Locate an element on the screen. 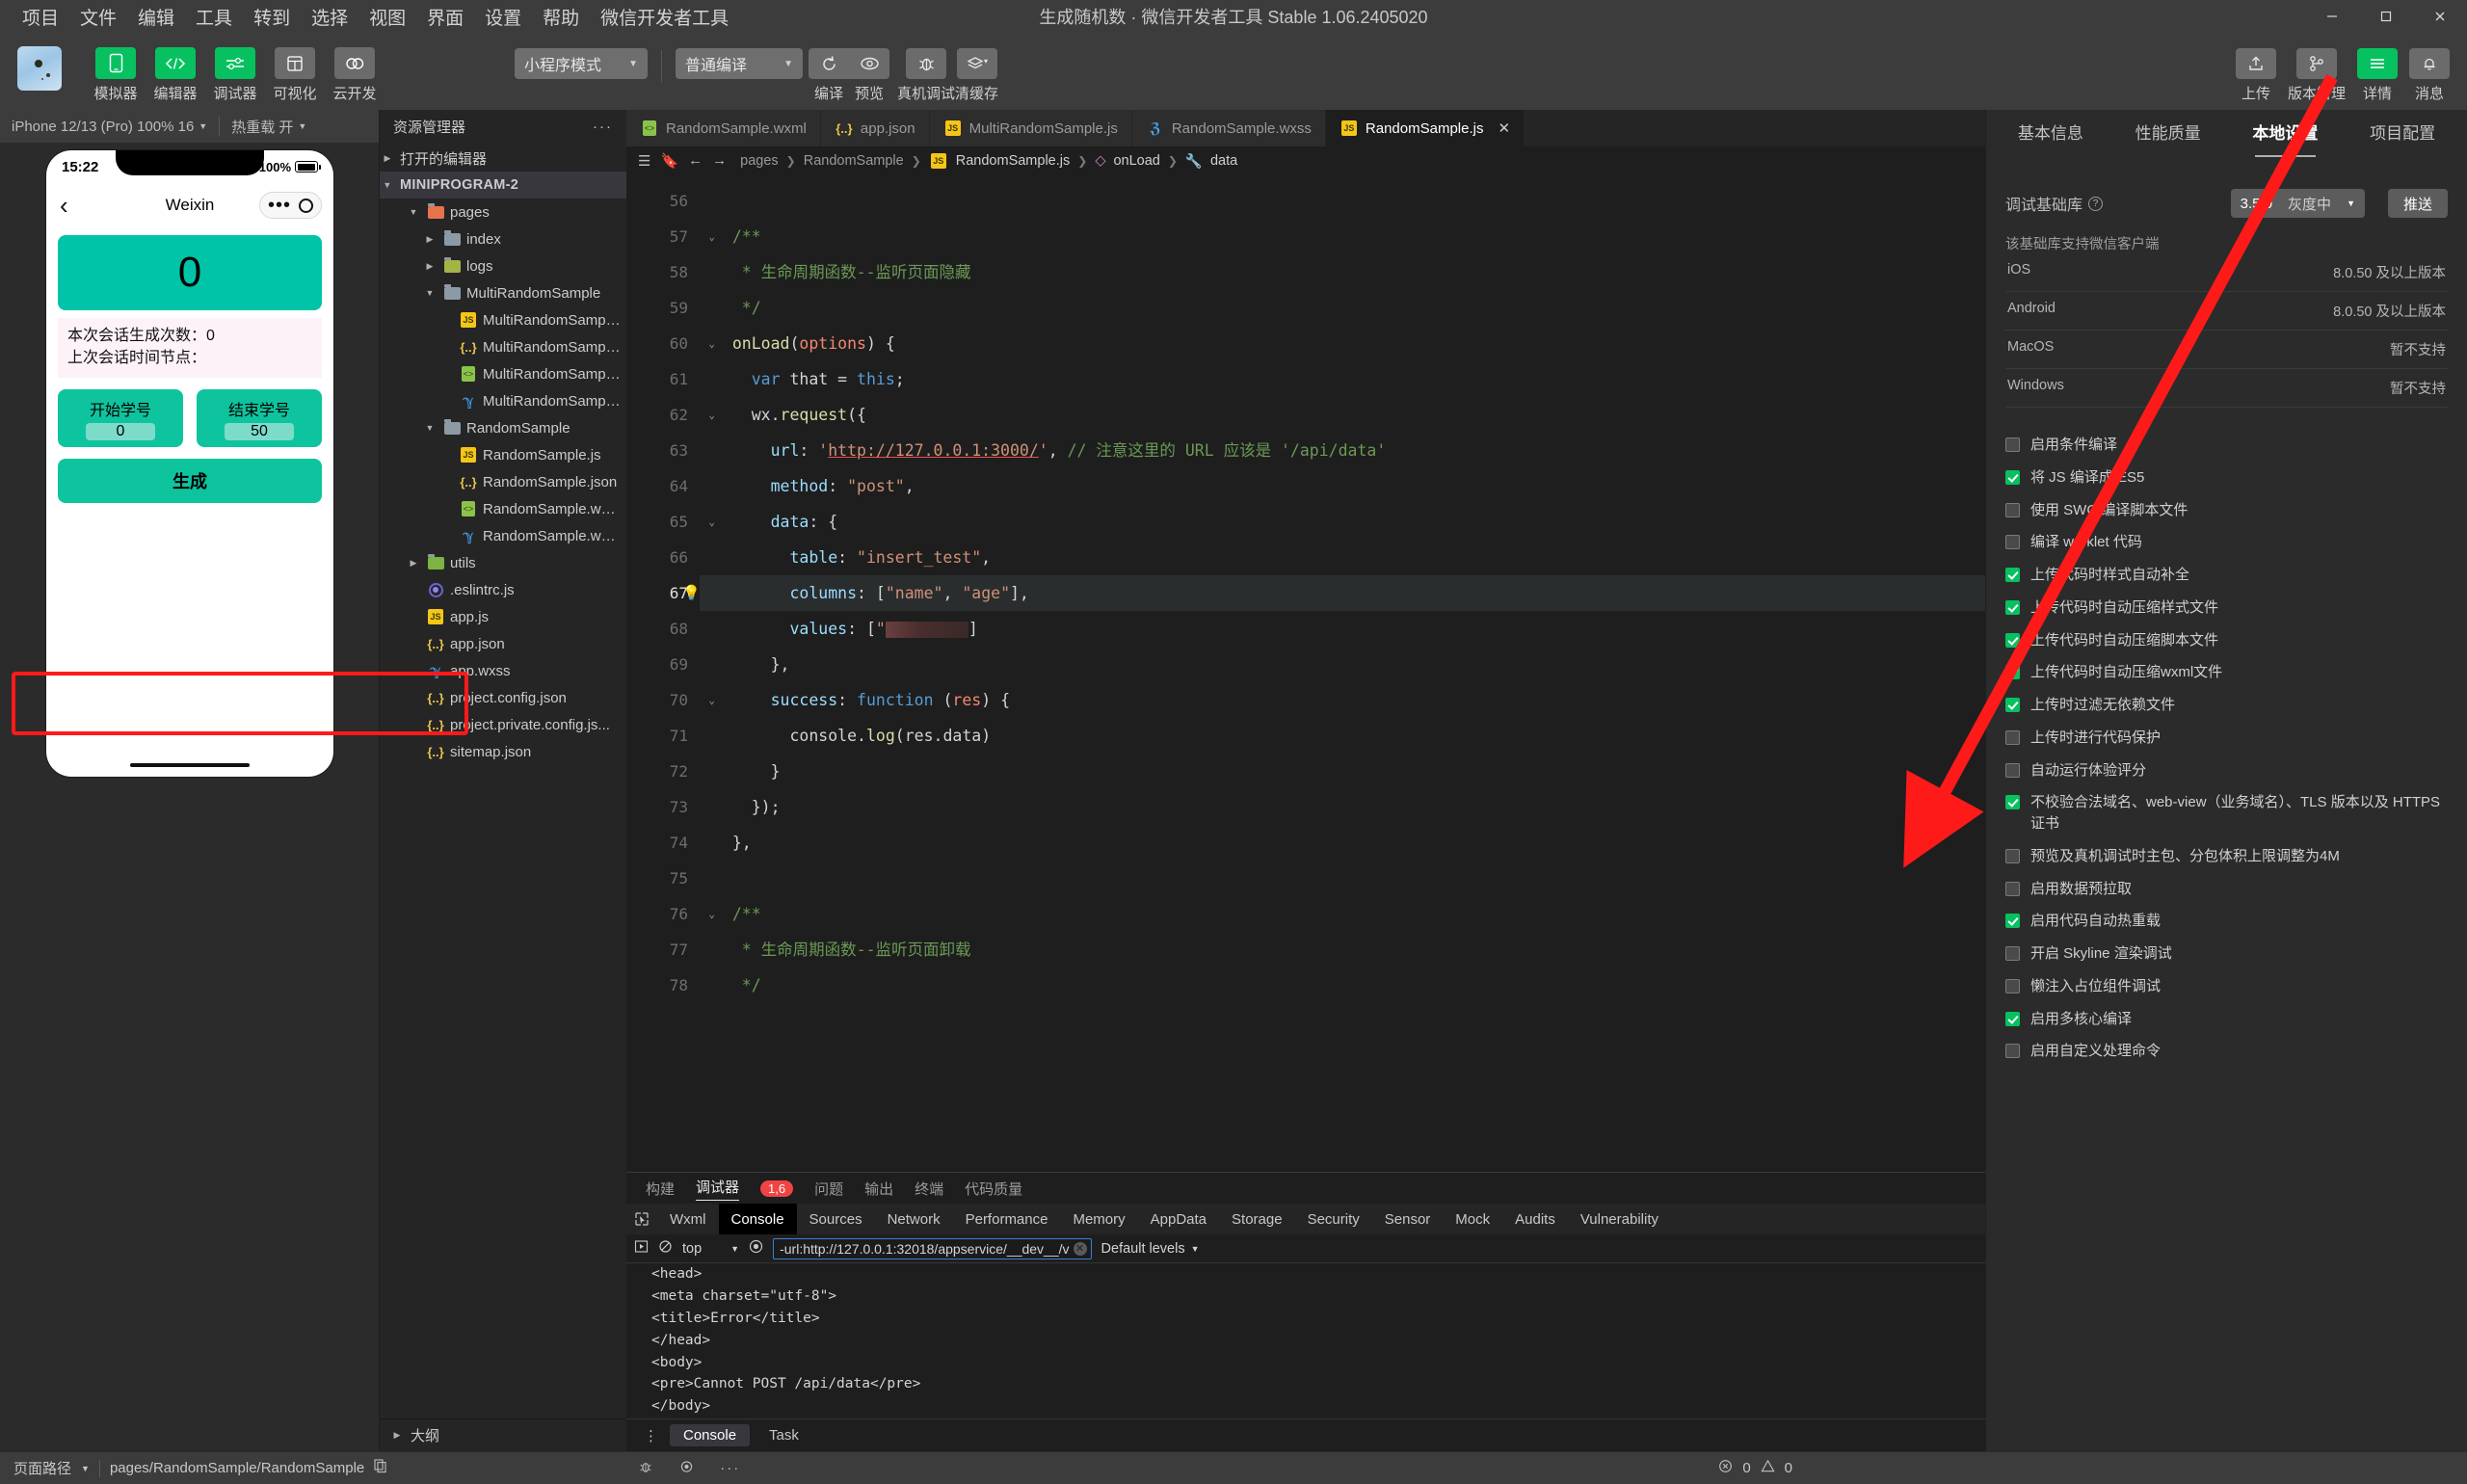 This screenshot has height=1484, width=2467. more-icon: ••• is located at coordinates (279, 205).